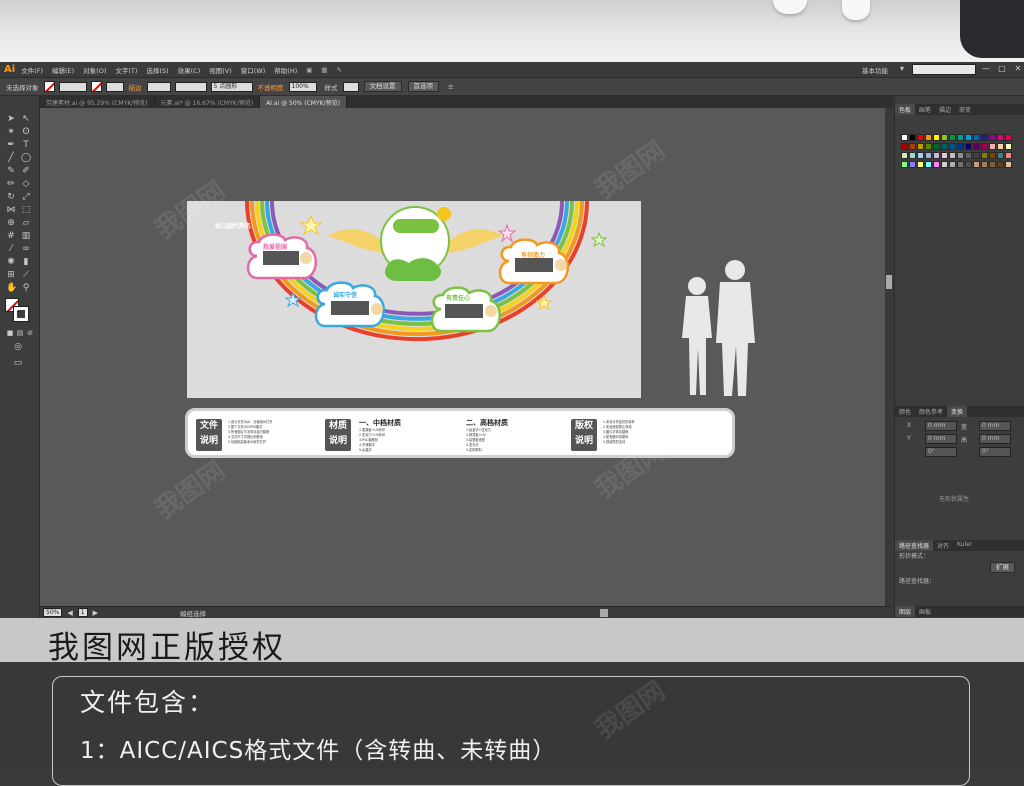  I want to click on tab-document: 元素.ai* @ 16.67% (CMYK/预览), so click(208, 102).